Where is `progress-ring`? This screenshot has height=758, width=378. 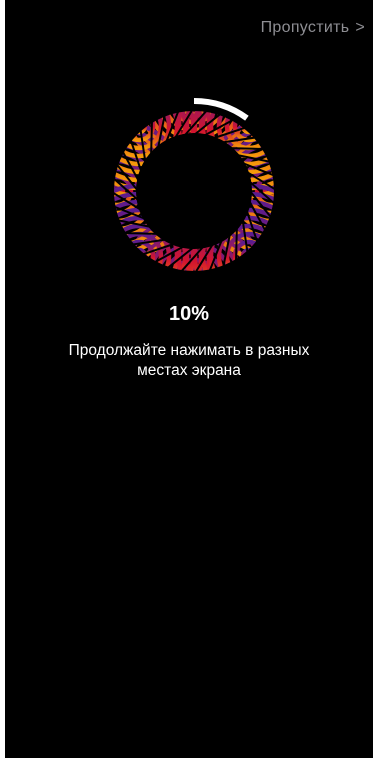 progress-ring is located at coordinates (194, 191).